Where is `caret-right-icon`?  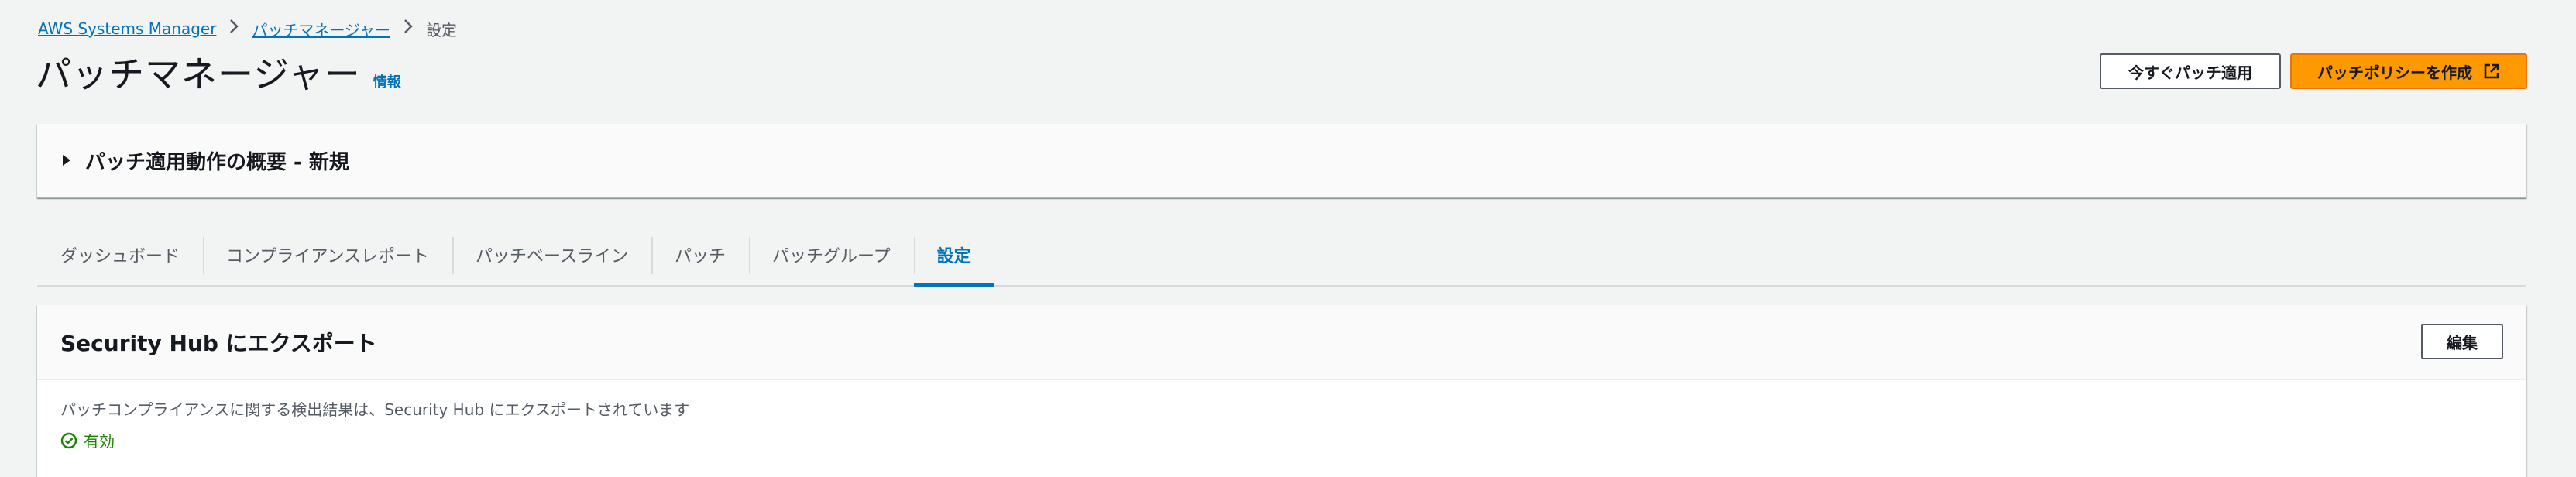
caret-right-icon is located at coordinates (66, 160).